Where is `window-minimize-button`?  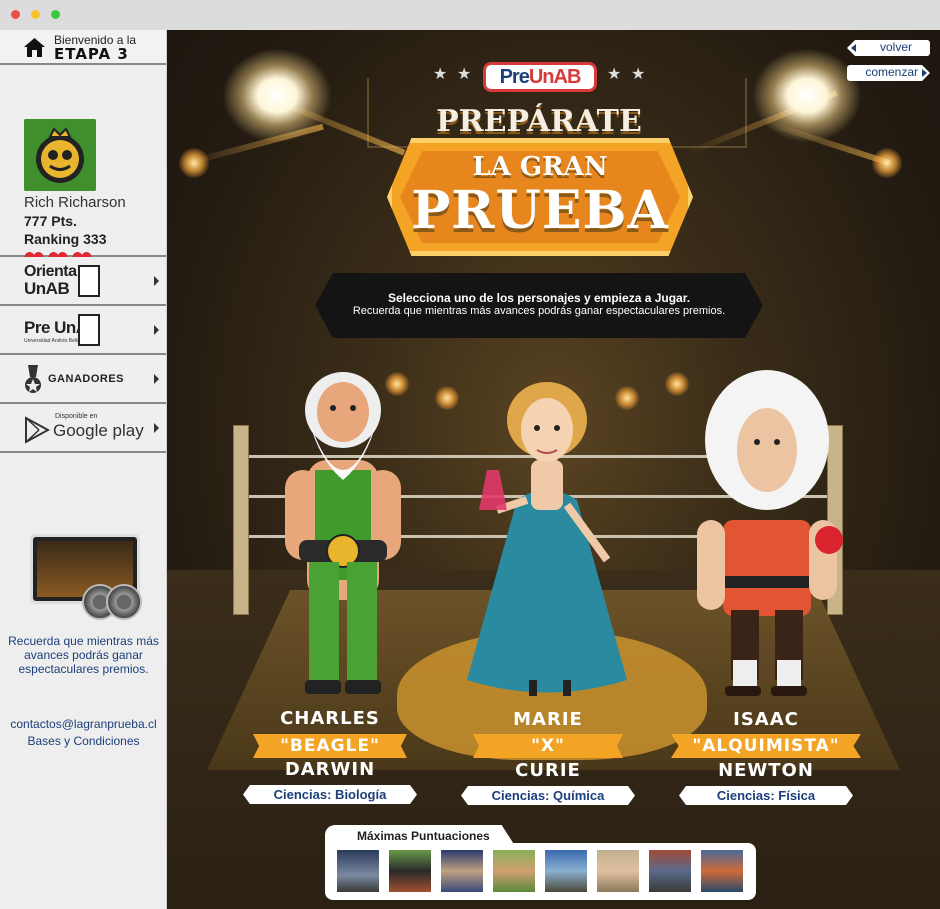
window-minimize-button is located at coordinates (35, 14).